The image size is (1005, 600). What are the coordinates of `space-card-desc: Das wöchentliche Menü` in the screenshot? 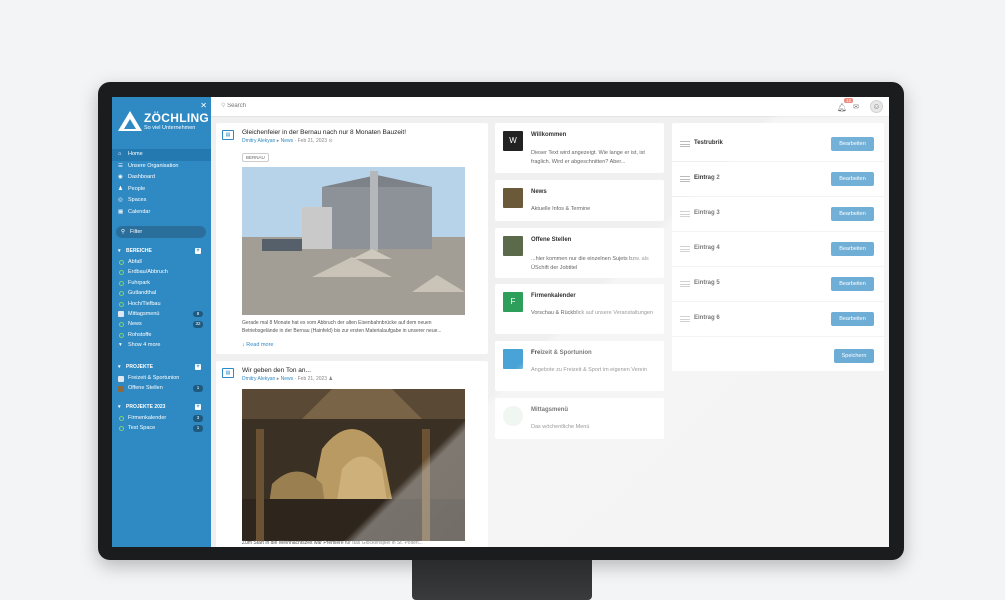 It's located at (560, 427).